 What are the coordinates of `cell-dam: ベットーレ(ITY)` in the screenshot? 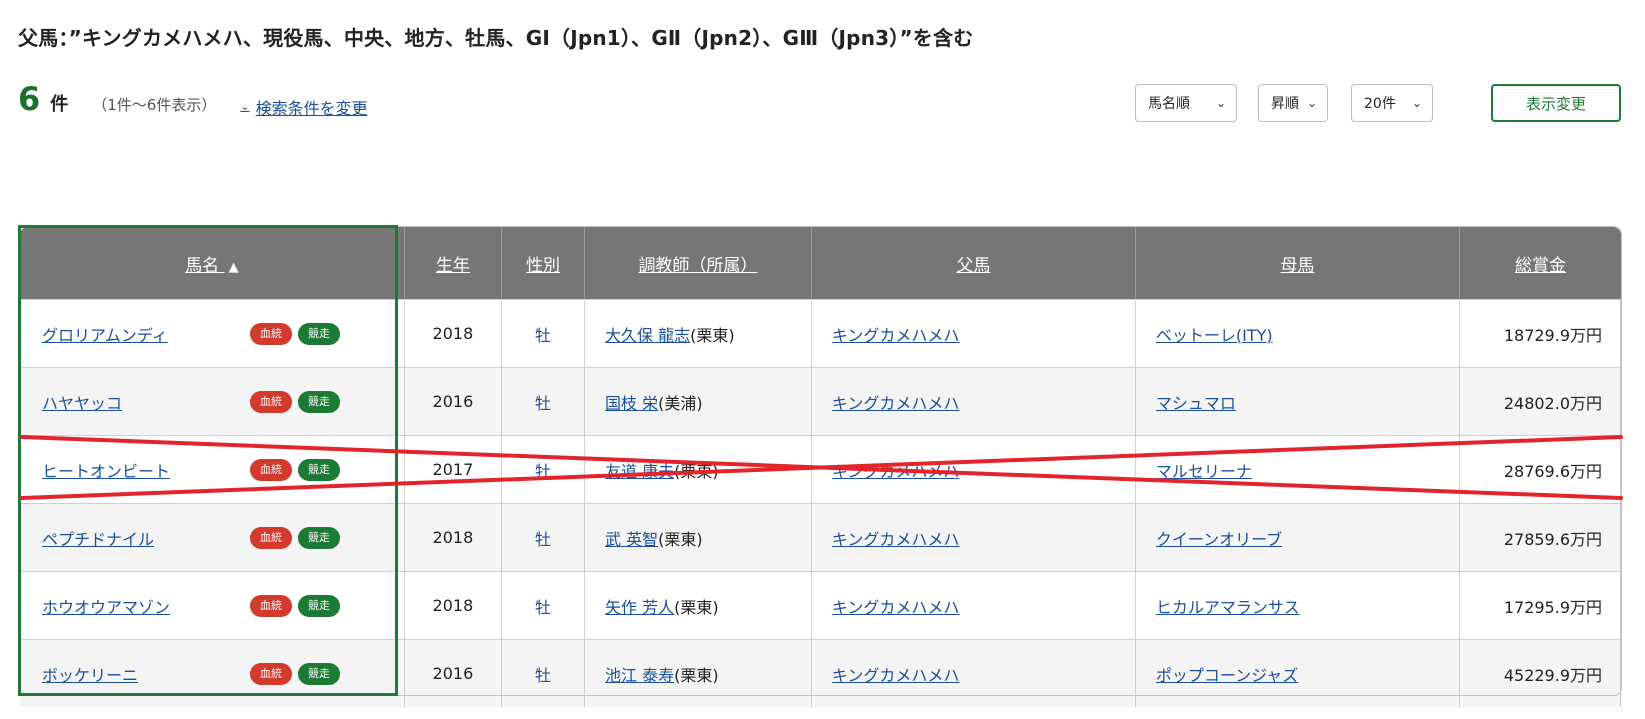 It's located at (1297, 333).